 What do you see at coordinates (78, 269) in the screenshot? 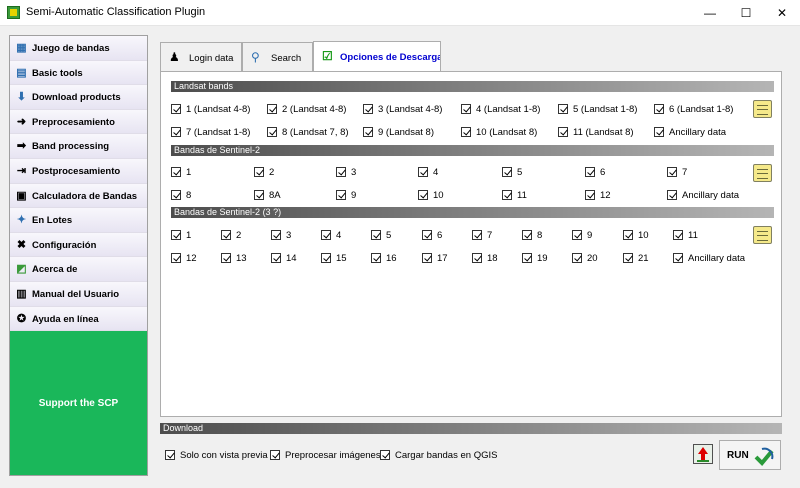
I see `sidebar-item-about: ◩ Acerca de` at bounding box center [78, 269].